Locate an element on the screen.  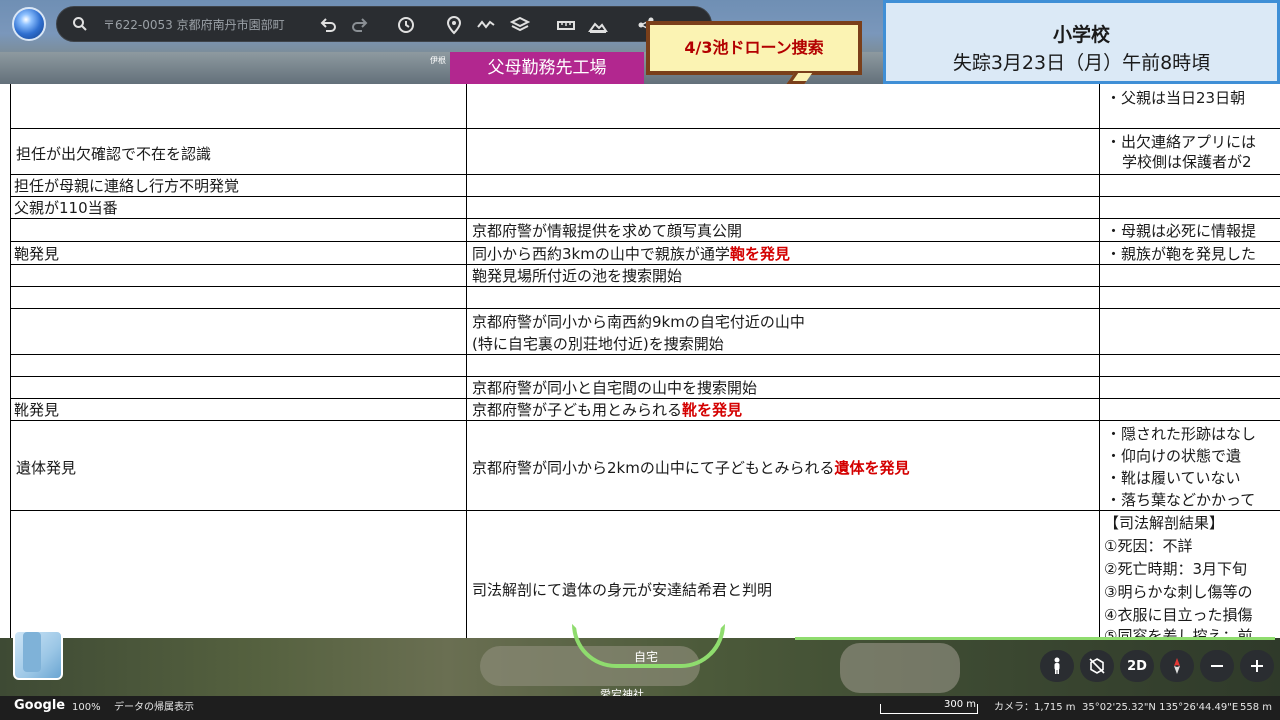
table-cell: 【司法解剖結果】 is located at coordinates (1164, 523).